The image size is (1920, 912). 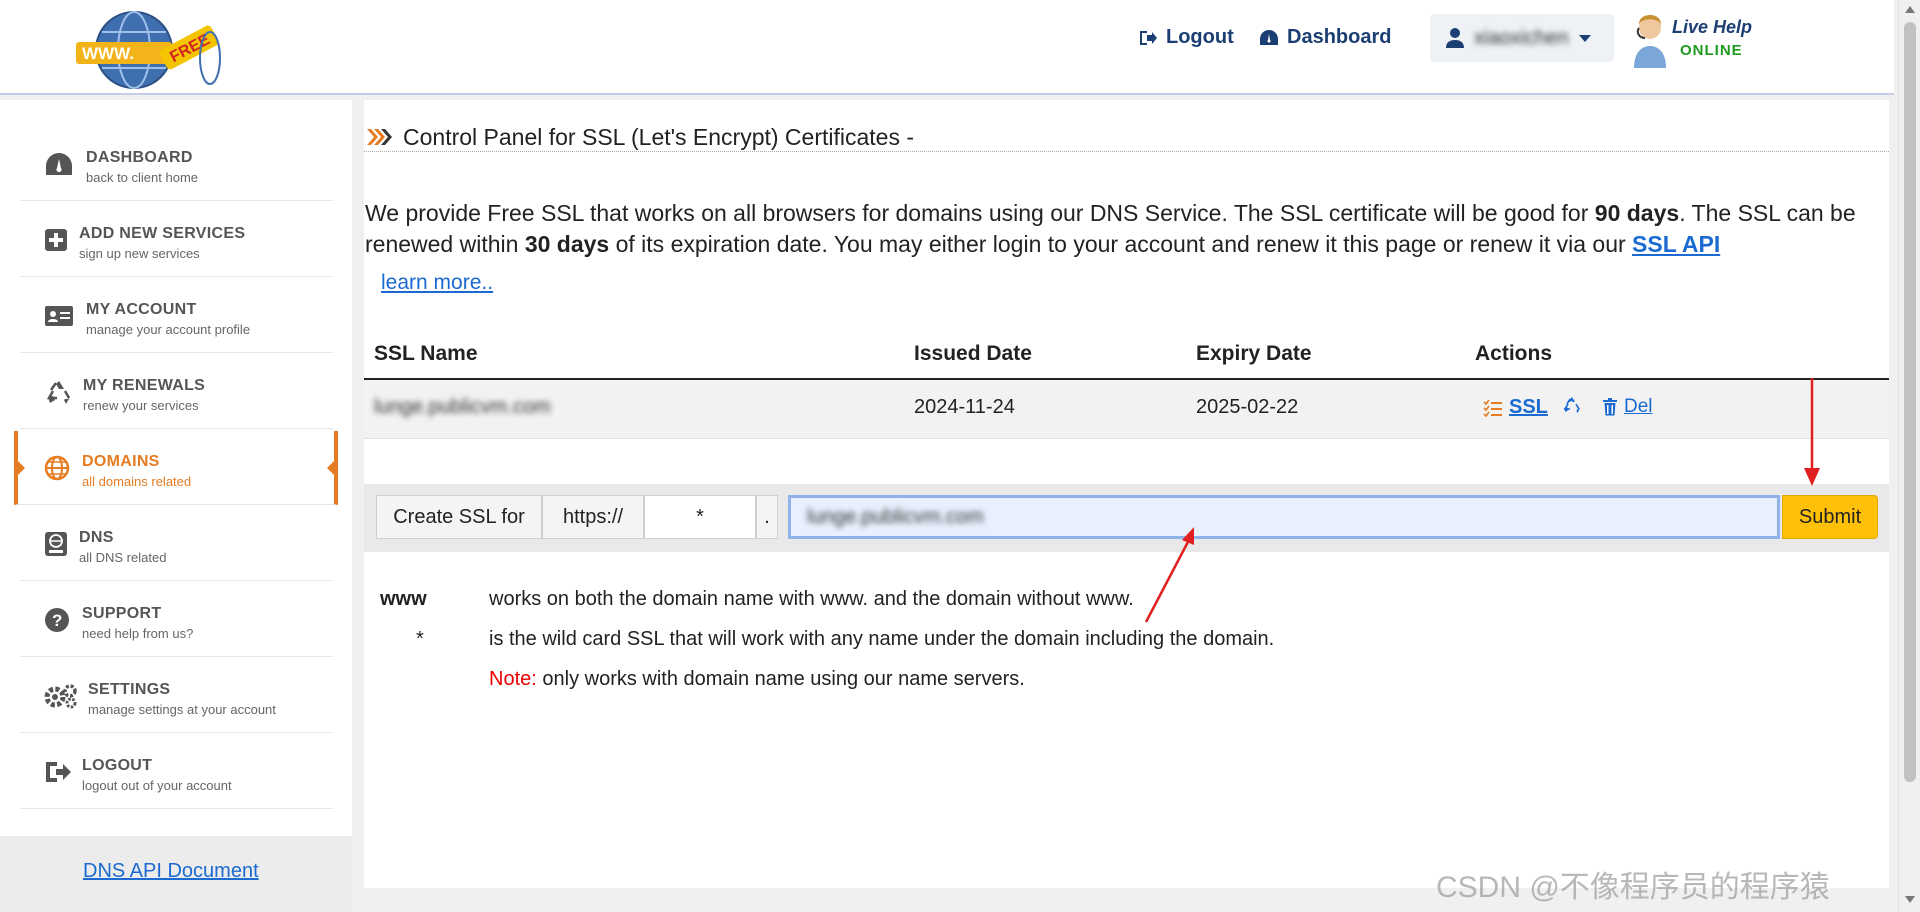 I want to click on username-label: xiaoxichen, so click(x=1521, y=37).